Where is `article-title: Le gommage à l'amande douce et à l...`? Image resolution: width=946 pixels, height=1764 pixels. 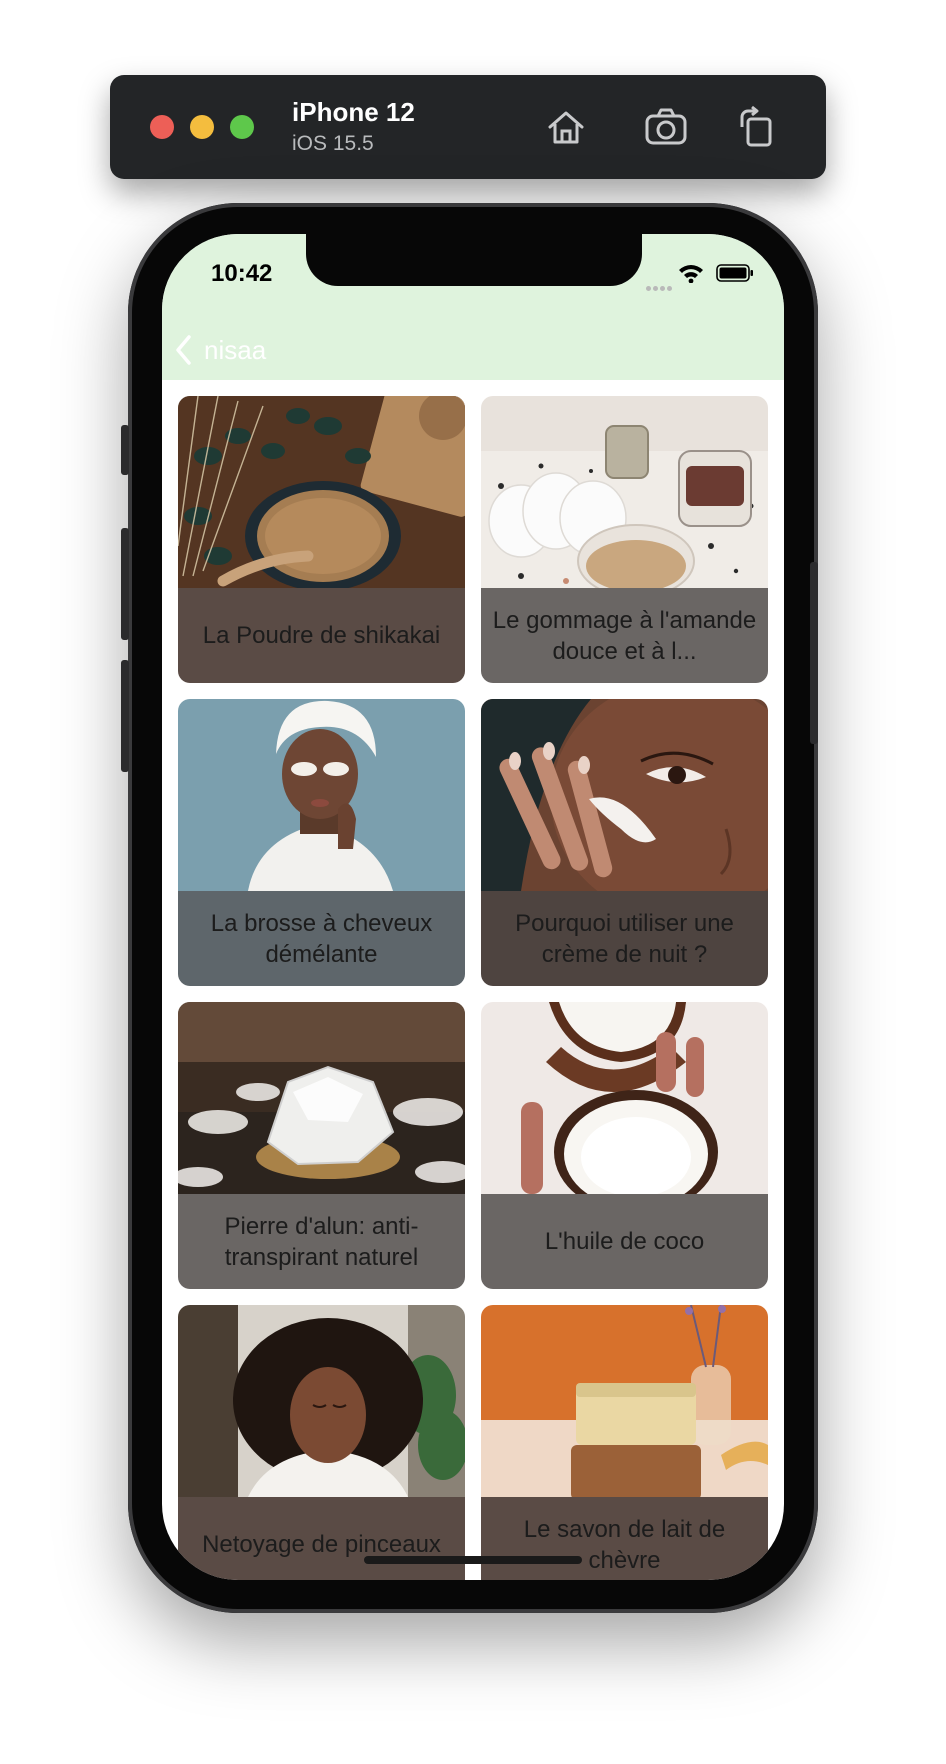
article-title: Le gommage à l'amande douce et à l... is located at coordinates (624, 635).